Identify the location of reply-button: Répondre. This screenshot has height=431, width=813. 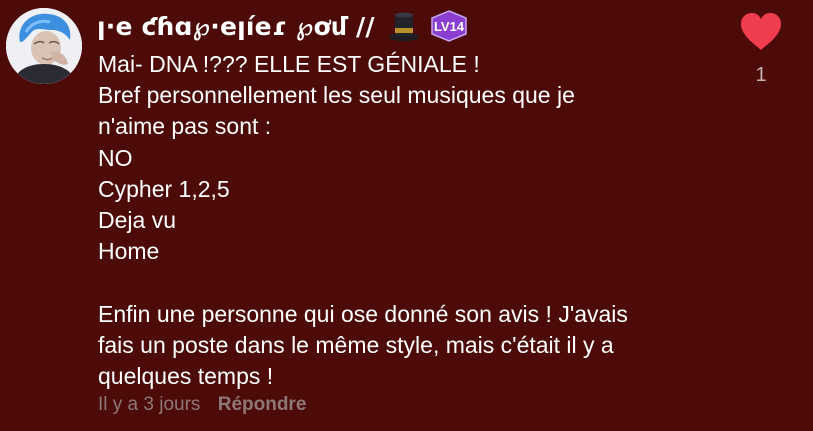
(262, 404).